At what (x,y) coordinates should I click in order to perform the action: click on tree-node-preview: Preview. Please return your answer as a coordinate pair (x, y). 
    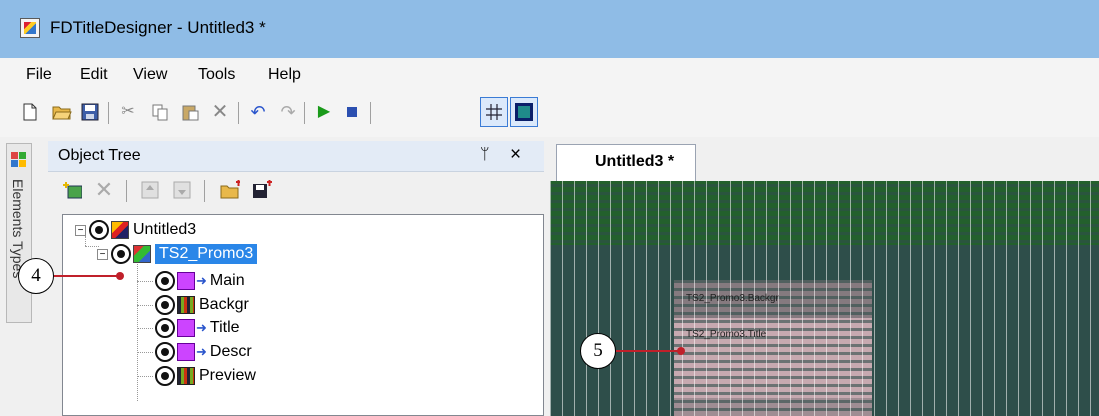
    Looking at the image, I should click on (205, 376).